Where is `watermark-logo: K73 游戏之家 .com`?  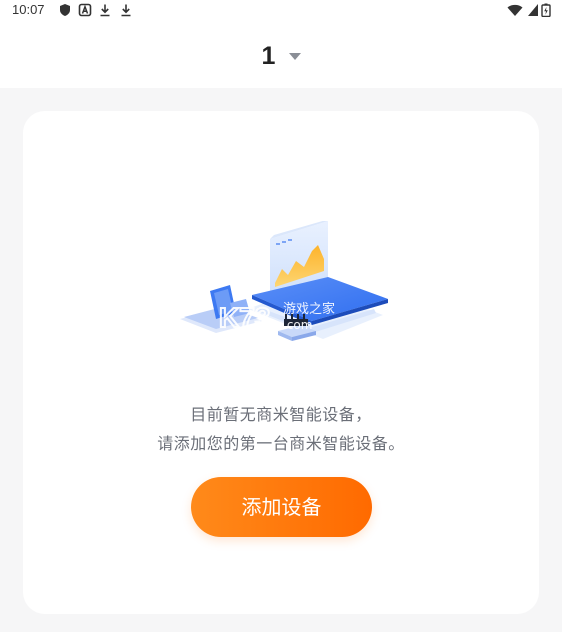 watermark-logo: K73 游戏之家 .com is located at coordinates (277, 317).